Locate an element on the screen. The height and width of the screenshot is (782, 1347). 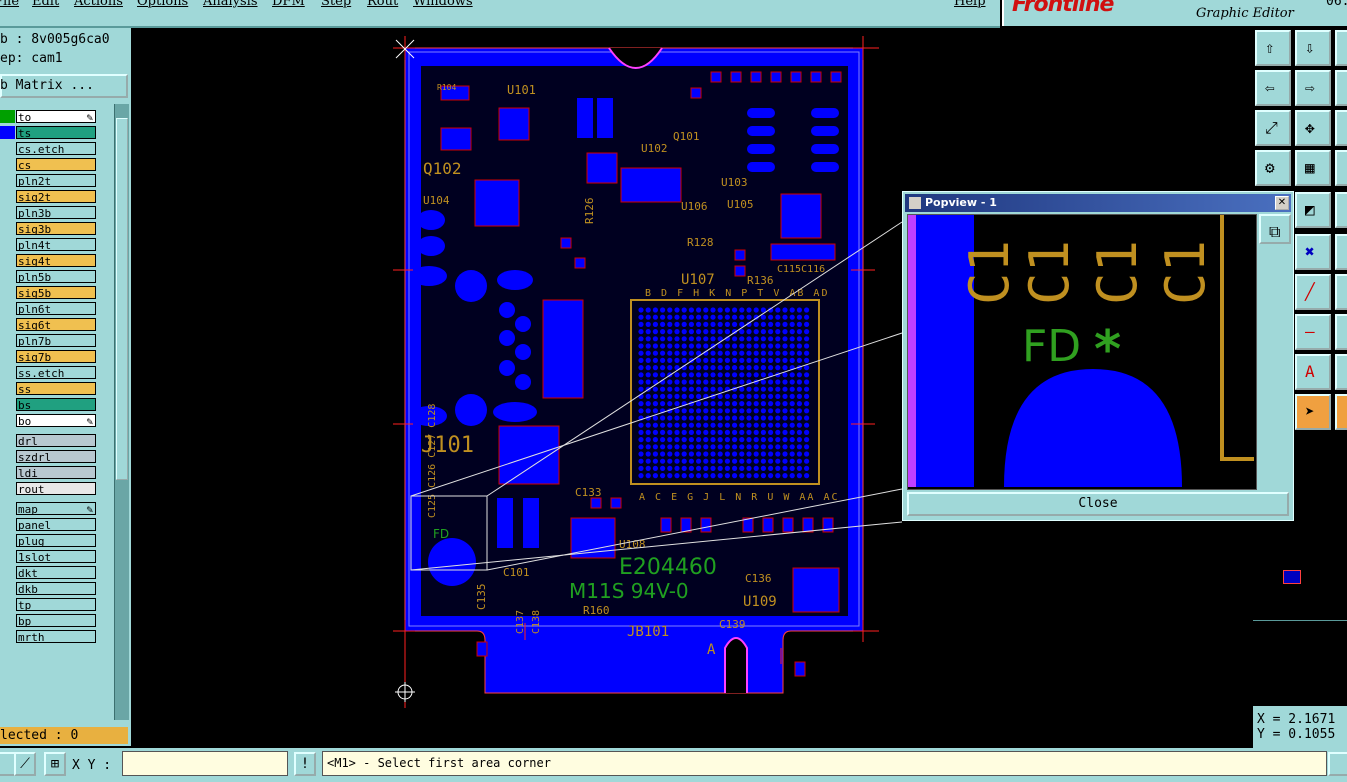
layer-item-plug: plug is located at coordinates (56, 541).